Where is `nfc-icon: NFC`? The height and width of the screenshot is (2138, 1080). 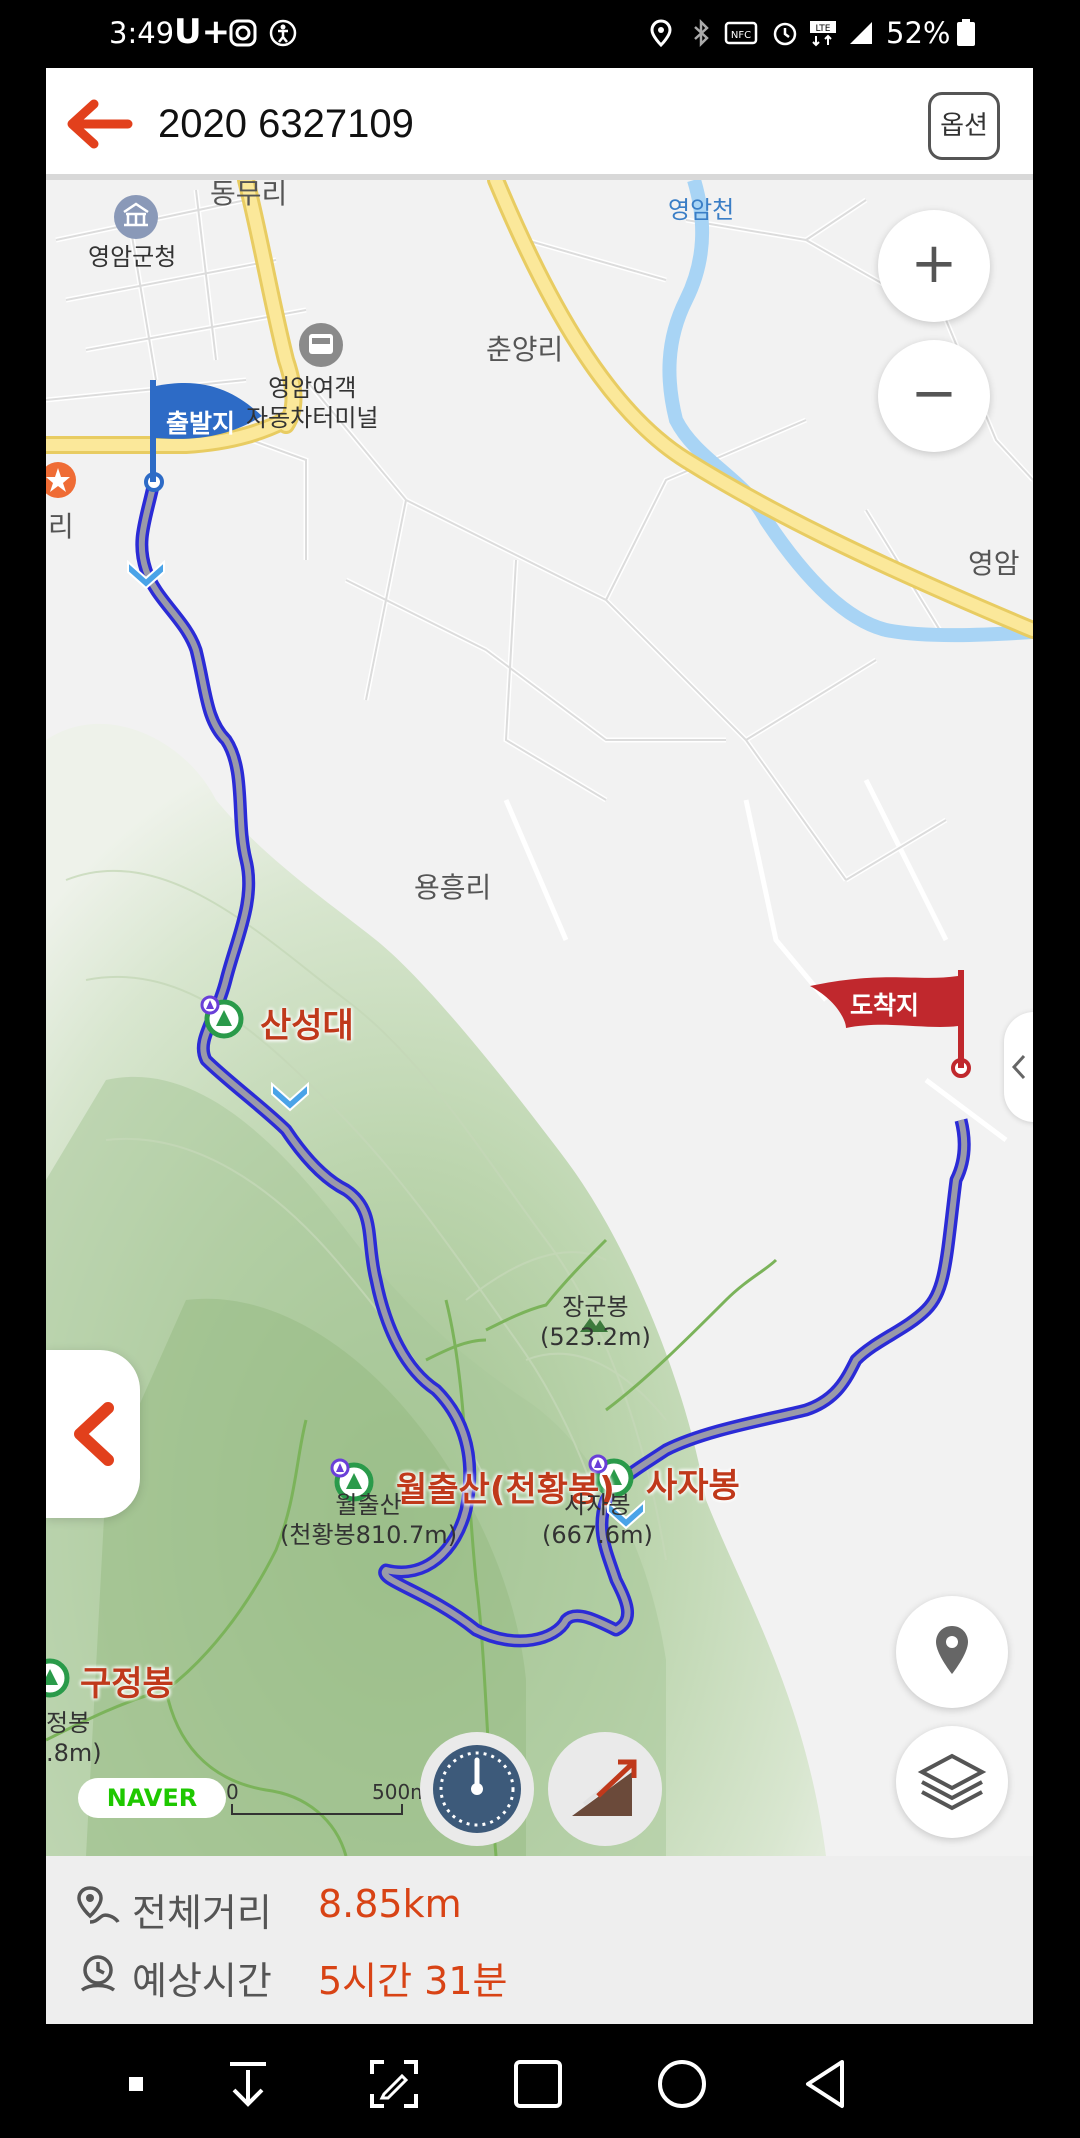
nfc-icon: NFC is located at coordinates (741, 33).